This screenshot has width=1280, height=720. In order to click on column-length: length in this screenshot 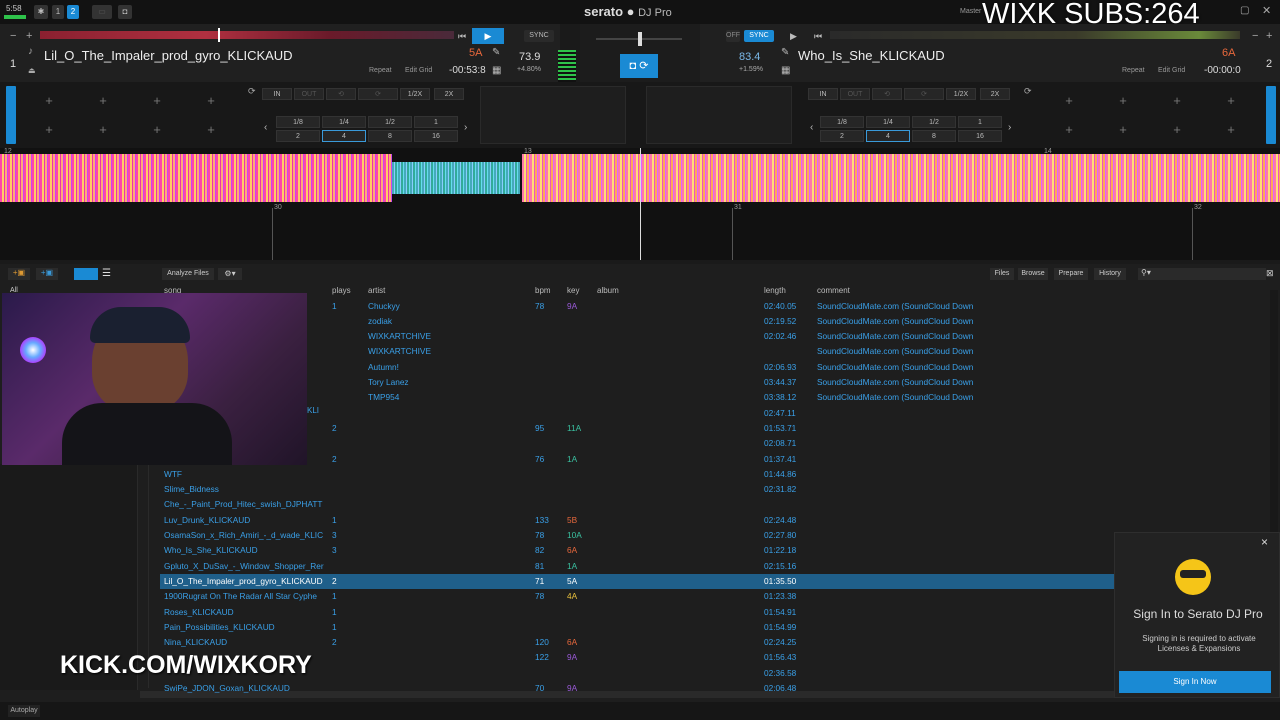, I will do `click(775, 291)`.